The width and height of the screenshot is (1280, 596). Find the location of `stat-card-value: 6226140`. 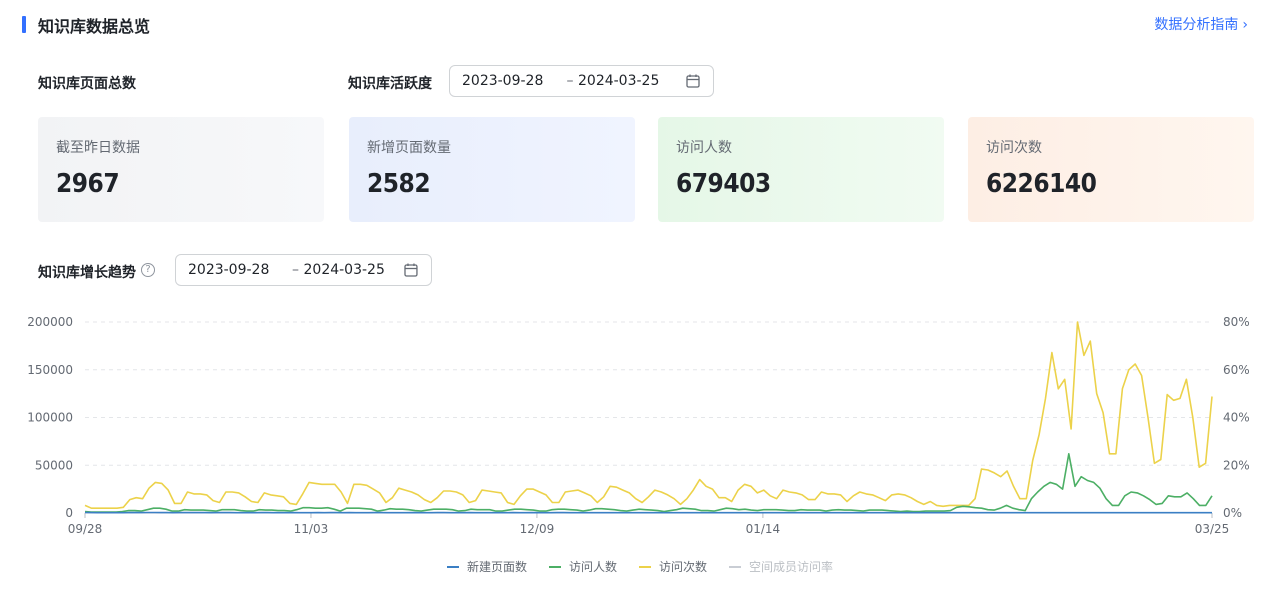

stat-card-value: 6226140 is located at coordinates (1041, 184).